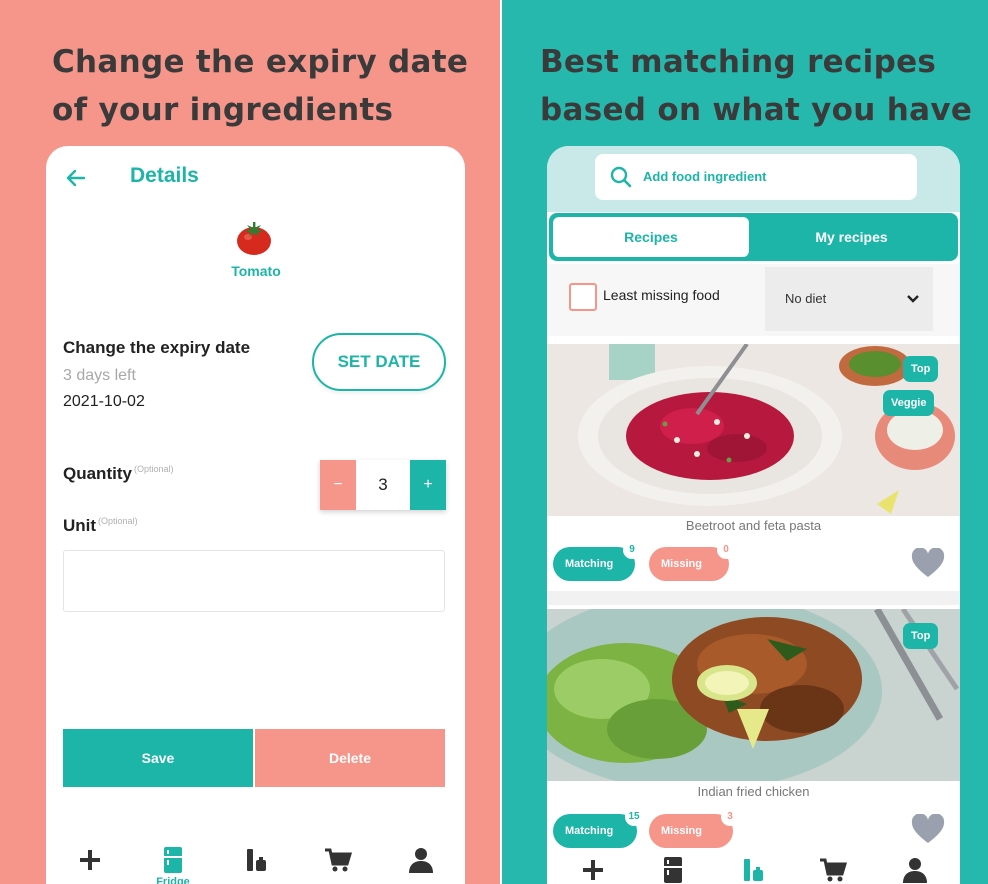  Describe the element at coordinates (634, 817) in the screenshot. I see `matching-count: 15` at that location.